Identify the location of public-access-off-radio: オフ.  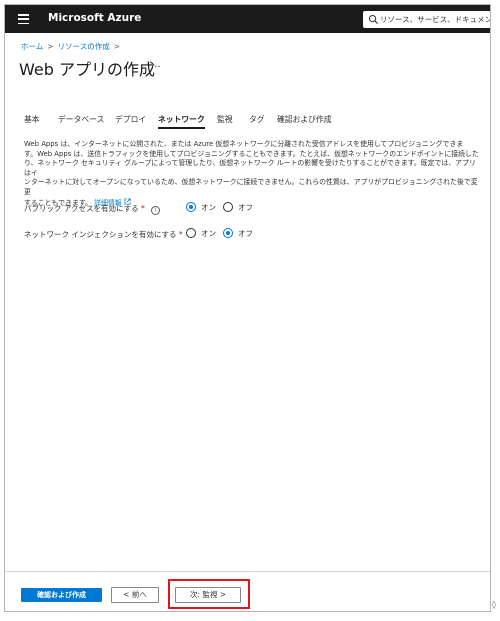
(238, 207).